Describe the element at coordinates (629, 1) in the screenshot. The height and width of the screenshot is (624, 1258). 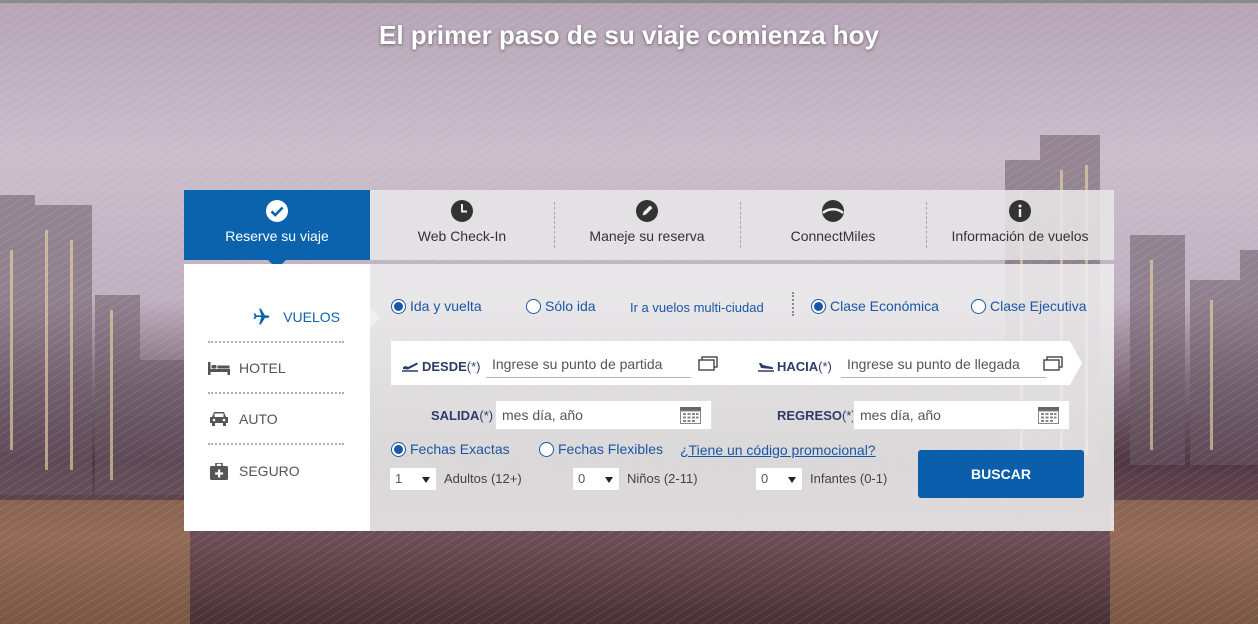
I see `top-border` at that location.